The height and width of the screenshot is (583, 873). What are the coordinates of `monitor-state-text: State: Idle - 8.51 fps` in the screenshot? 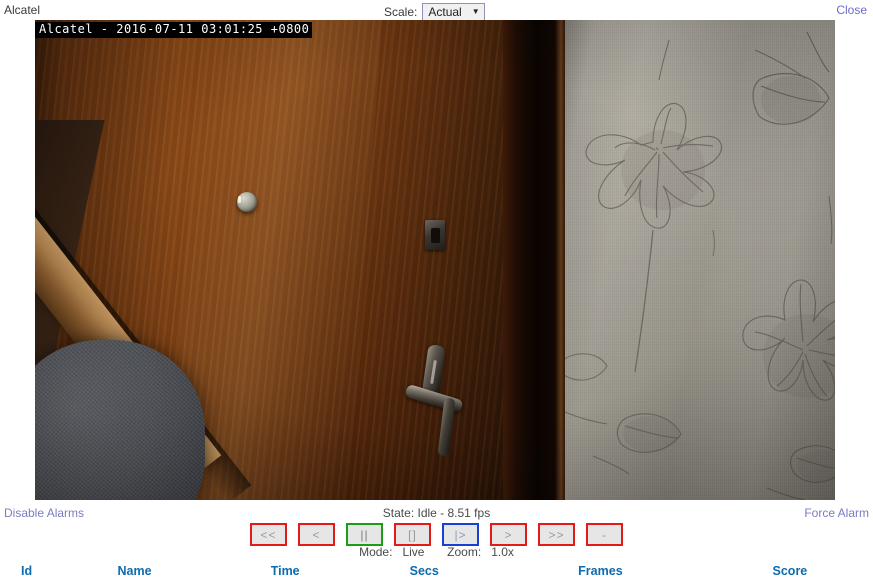 It's located at (436, 513).